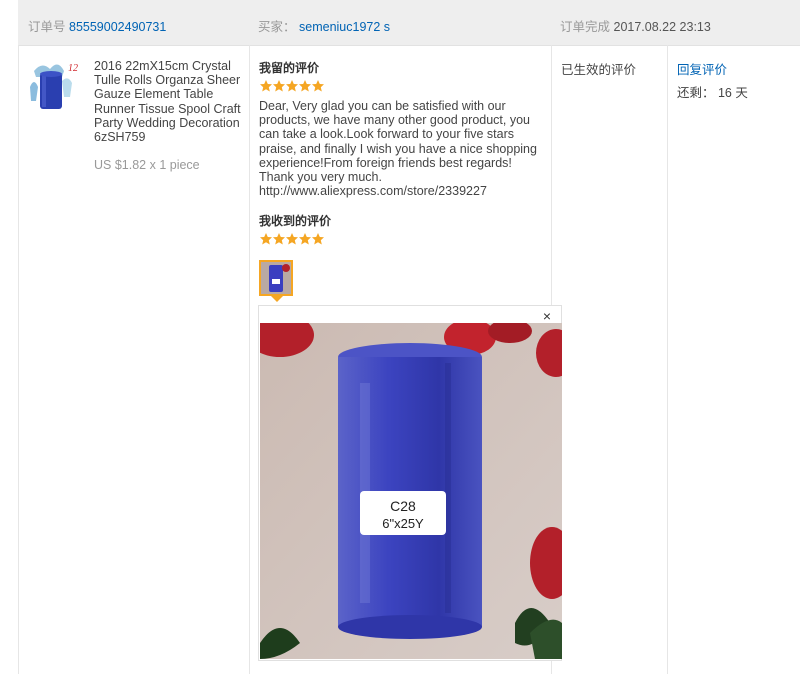  I want to click on photo-label-line1: C28, so click(403, 506).